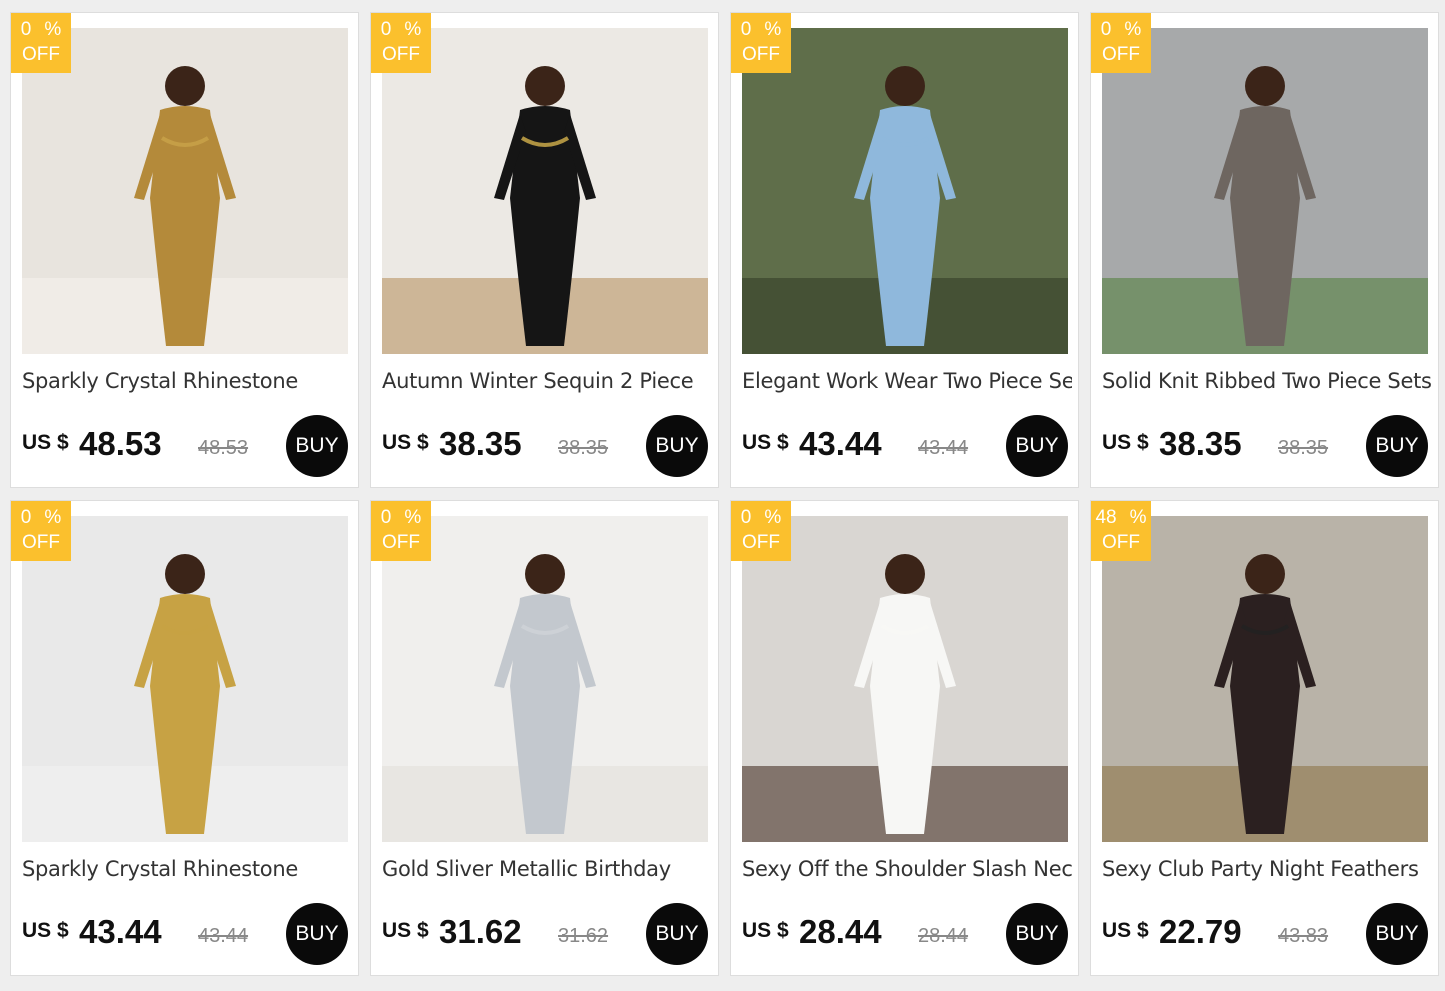 The width and height of the screenshot is (1445, 991). I want to click on original-price: 48.53, so click(223, 448).